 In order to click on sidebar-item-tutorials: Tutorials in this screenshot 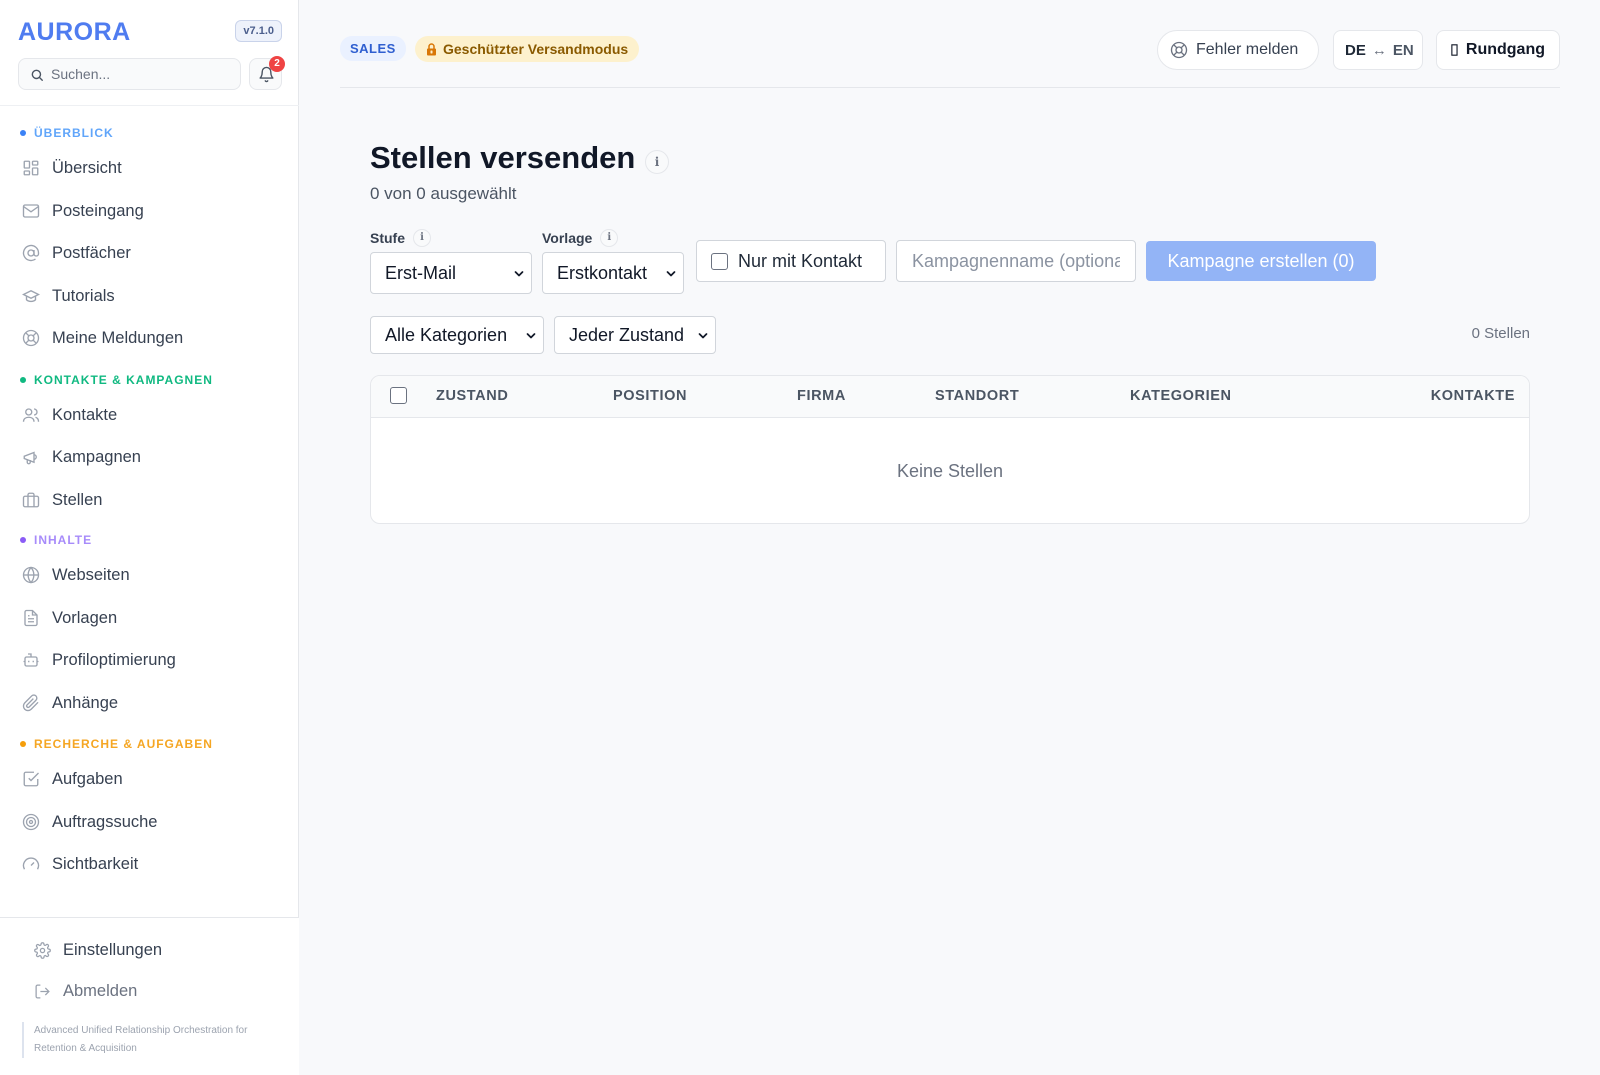, I will do `click(68, 296)`.